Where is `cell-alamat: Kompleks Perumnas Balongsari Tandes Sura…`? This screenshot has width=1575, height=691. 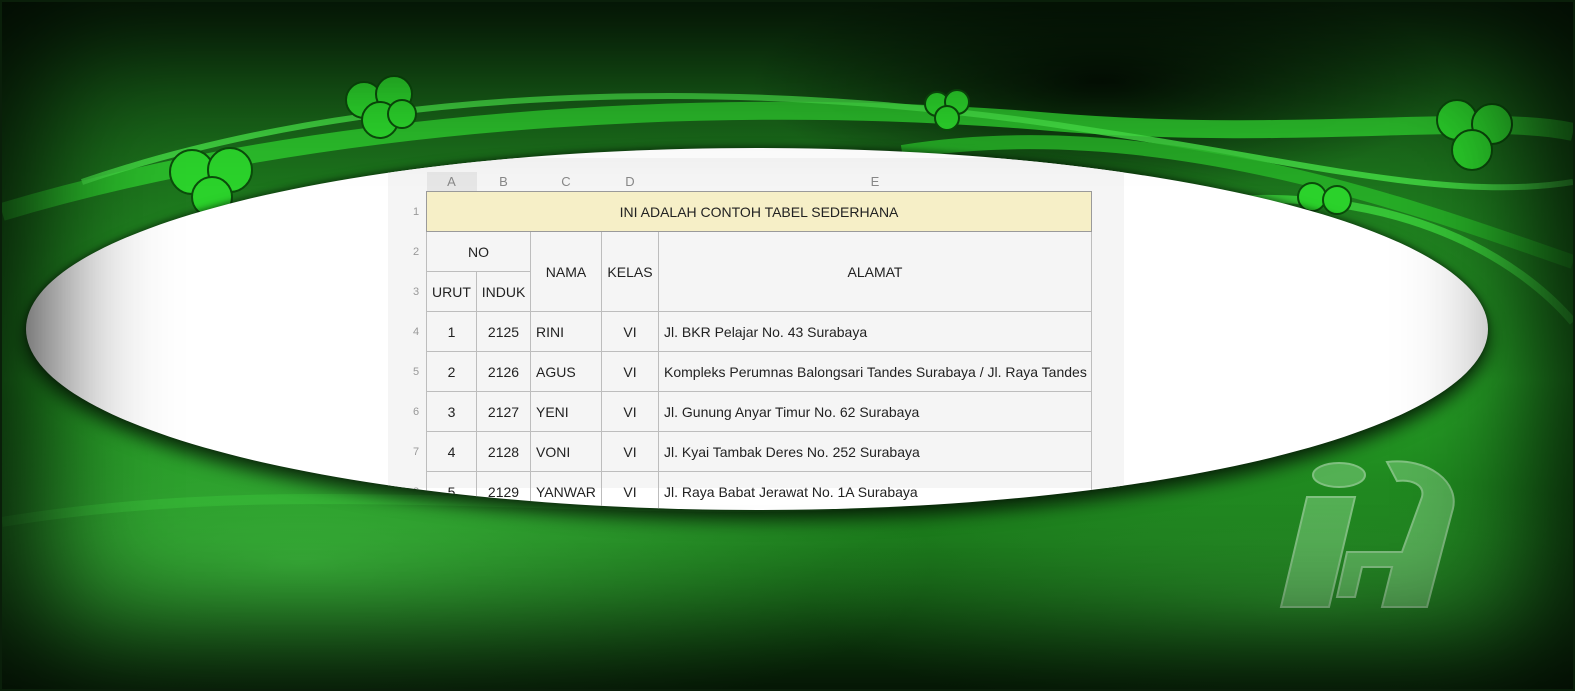
cell-alamat: Kompleks Perumnas Balongsari Tandes Sura… is located at coordinates (875, 371).